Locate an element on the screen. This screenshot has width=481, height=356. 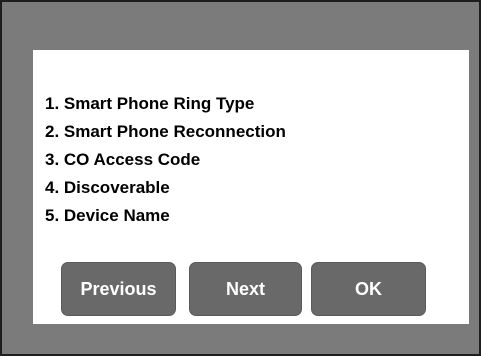
menu-item-device-name: 5. Device Name is located at coordinates (165, 216).